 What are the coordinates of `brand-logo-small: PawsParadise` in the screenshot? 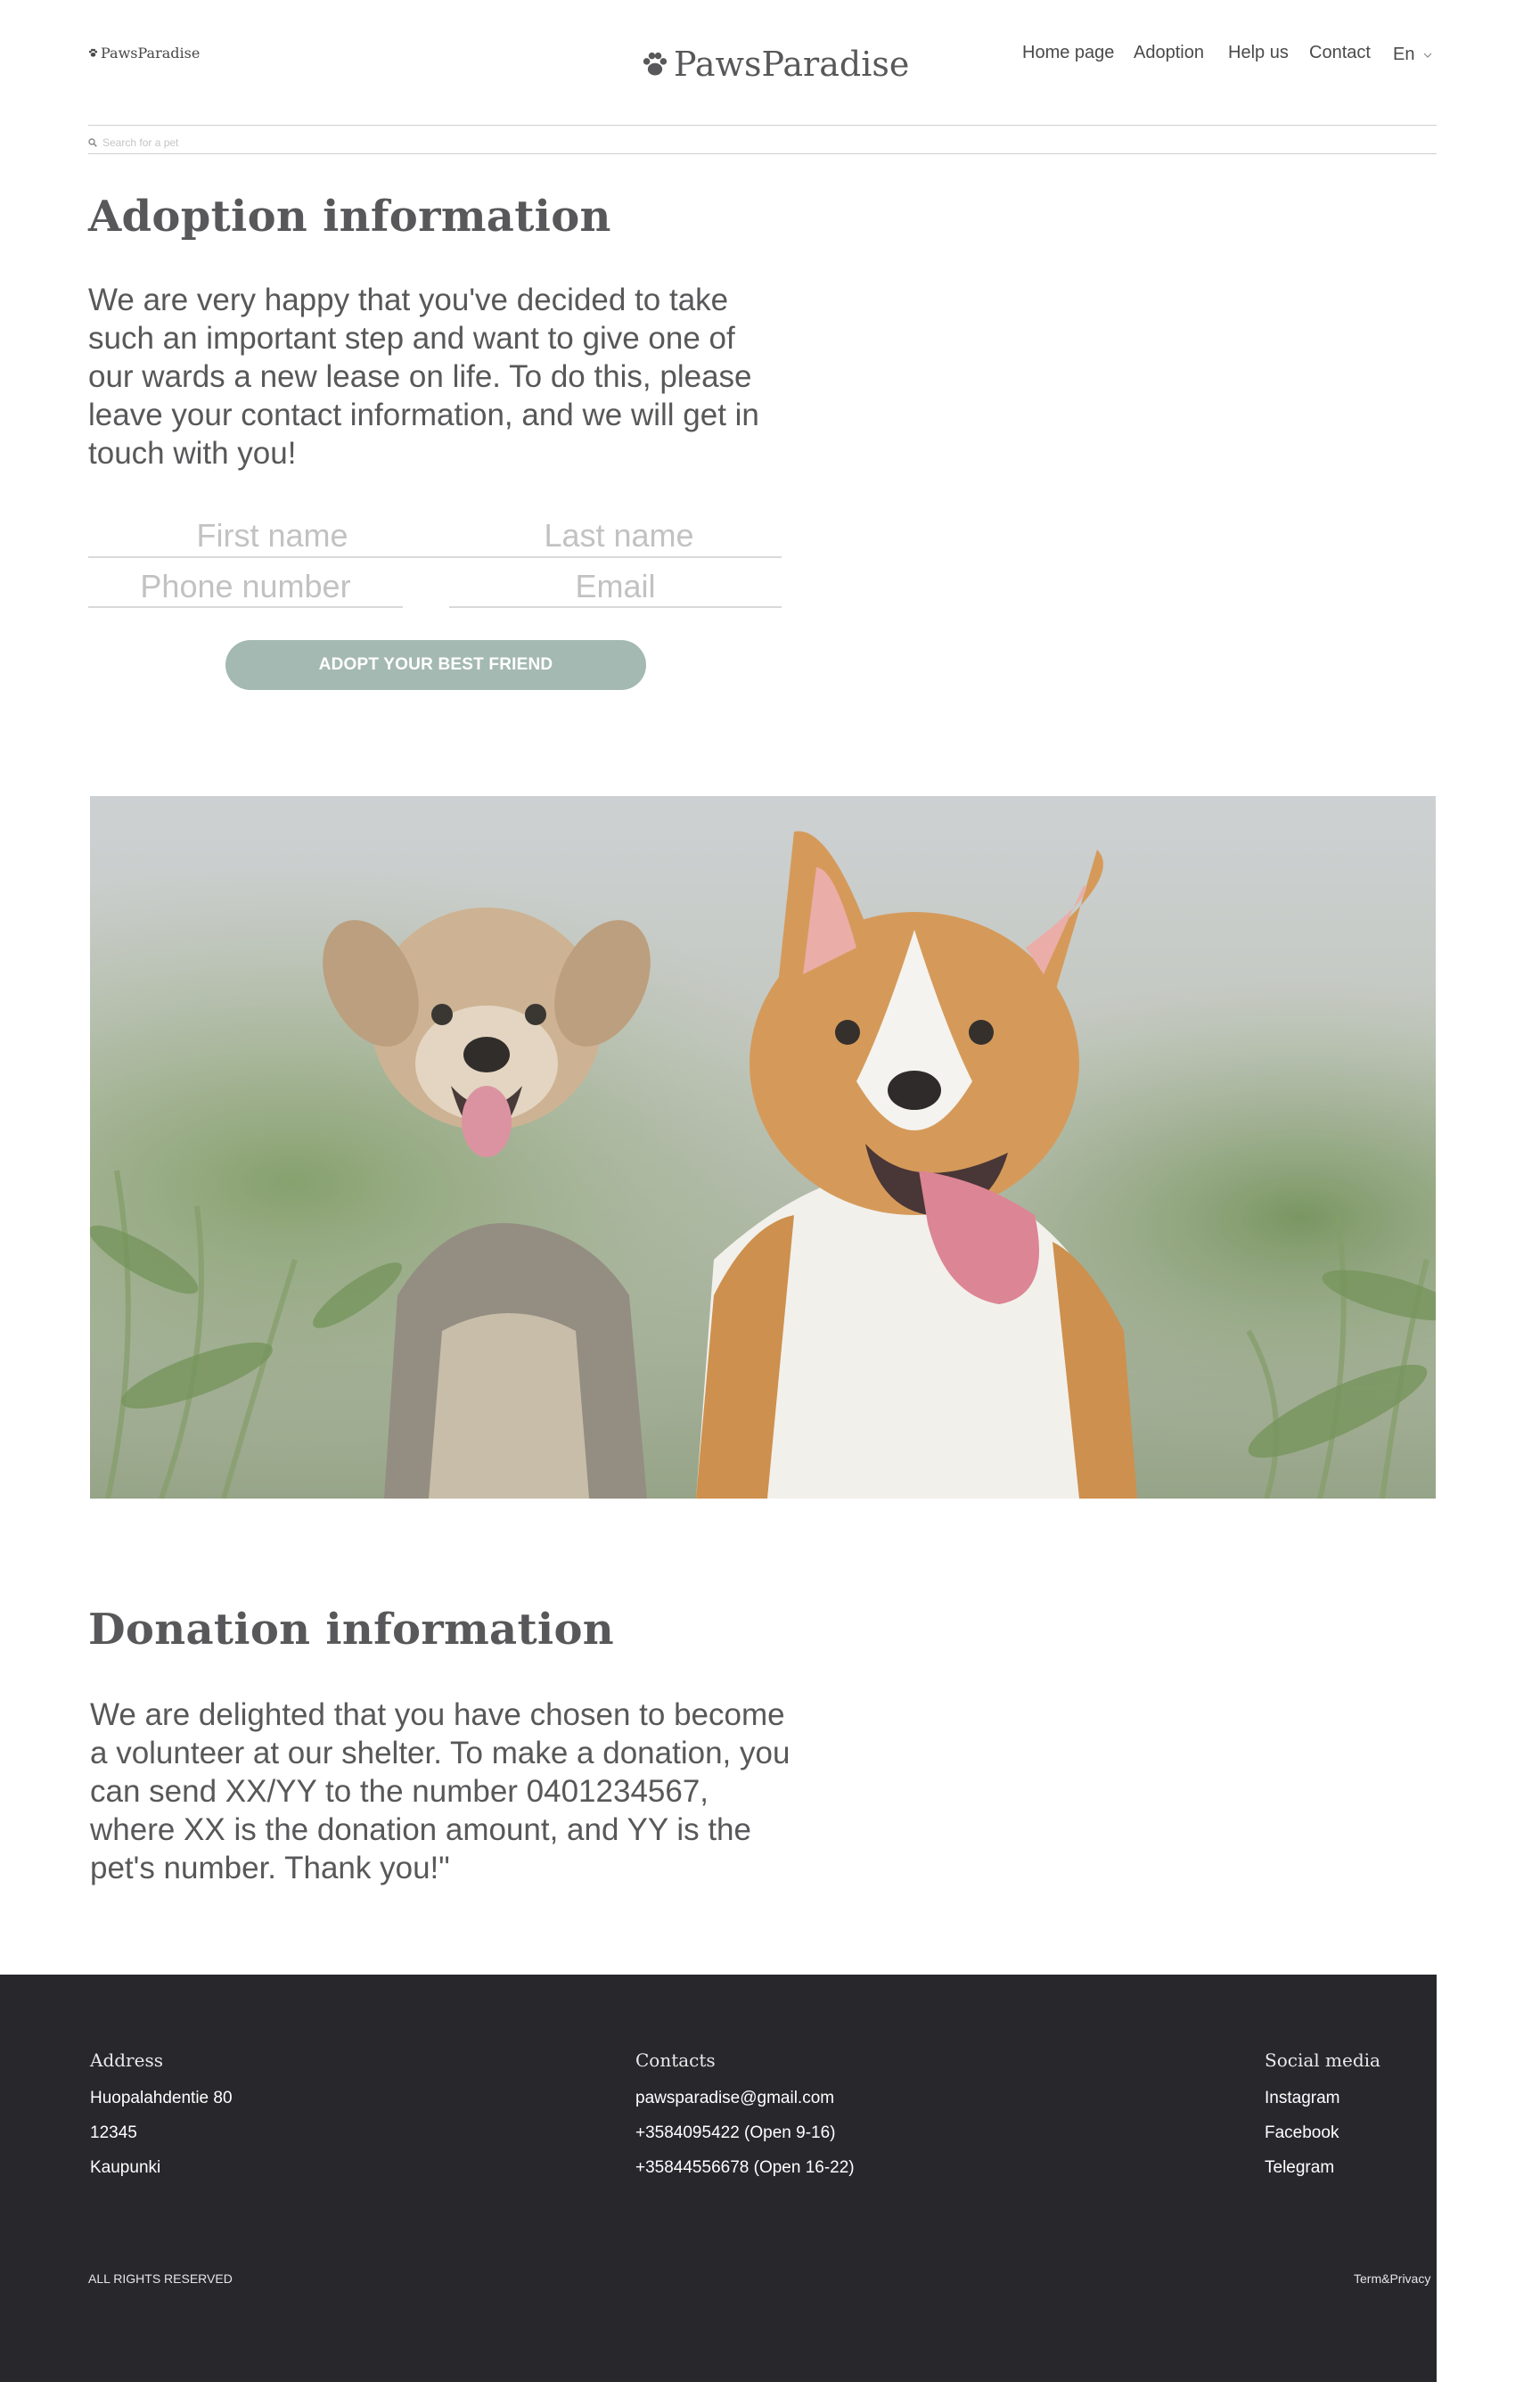 It's located at (144, 53).